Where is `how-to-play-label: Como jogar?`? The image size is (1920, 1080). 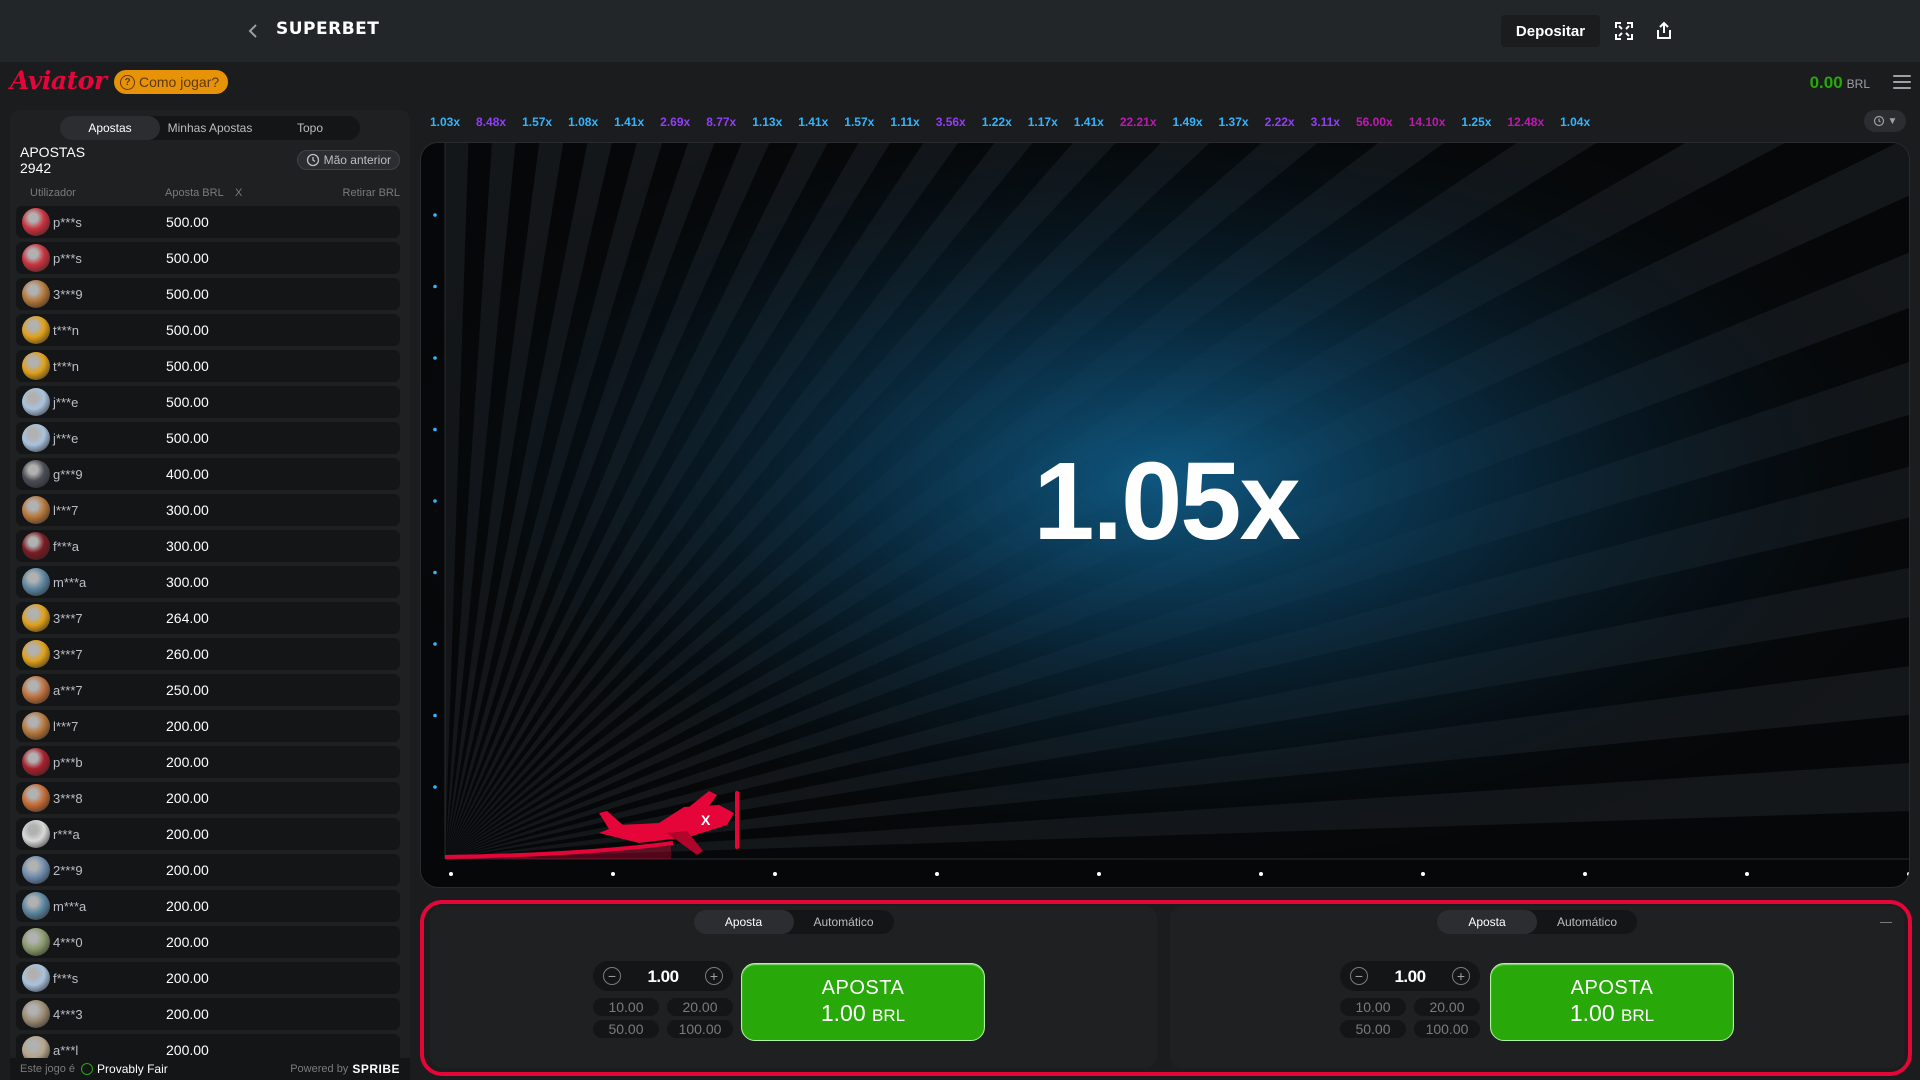 how-to-play-label: Como jogar? is located at coordinates (179, 82).